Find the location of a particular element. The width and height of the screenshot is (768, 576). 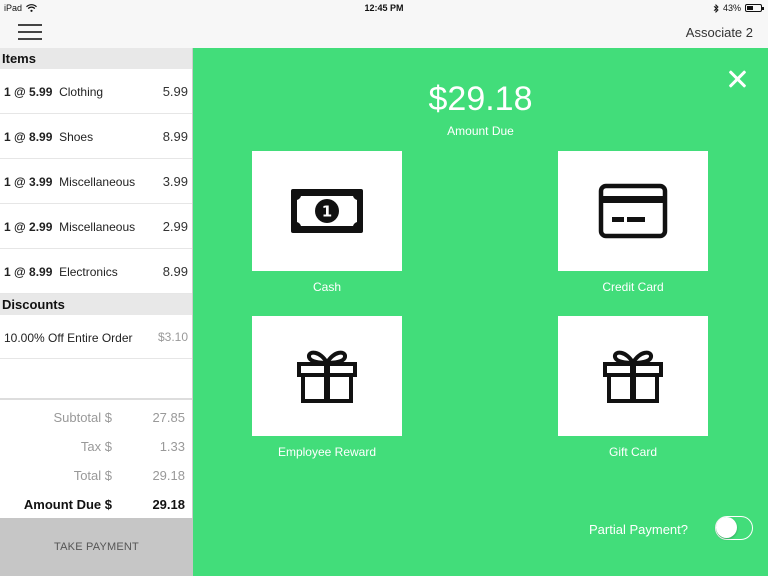

item-row: 1 @ 5.99 Clothing 5.99 is located at coordinates (96, 91).